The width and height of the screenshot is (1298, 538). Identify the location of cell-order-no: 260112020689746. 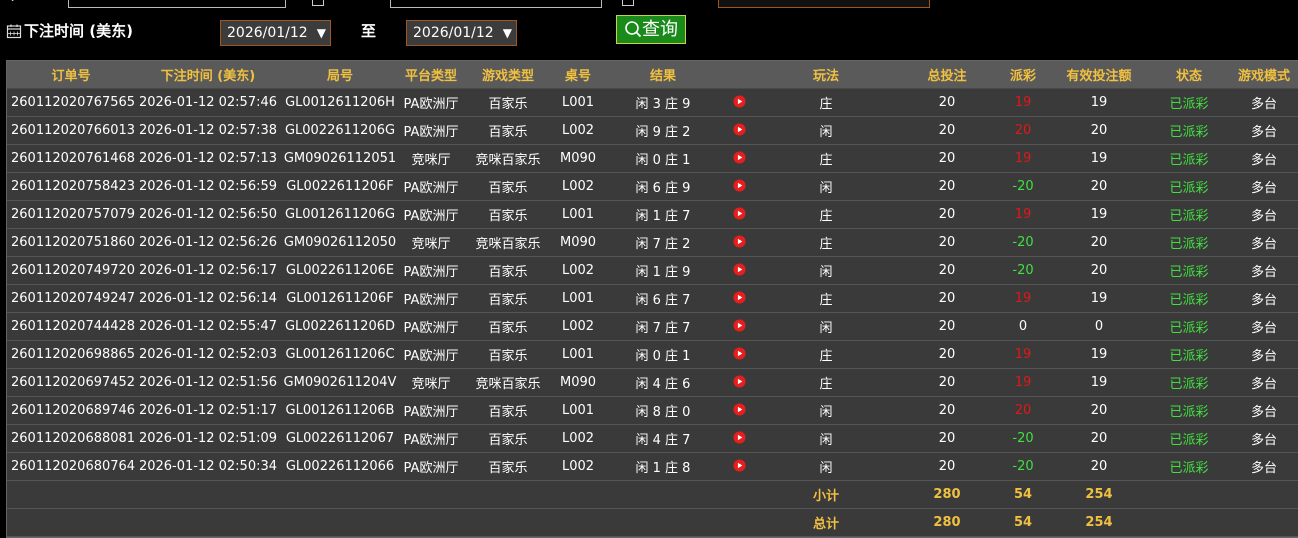
(71, 410).